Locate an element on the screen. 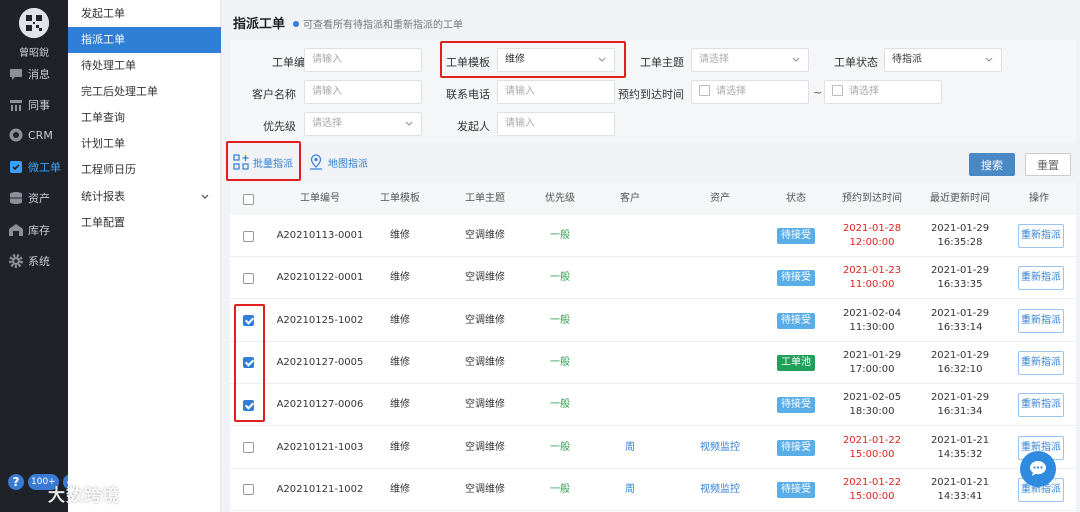 The width and height of the screenshot is (1080, 512). reset-button: 重置 is located at coordinates (1048, 164).